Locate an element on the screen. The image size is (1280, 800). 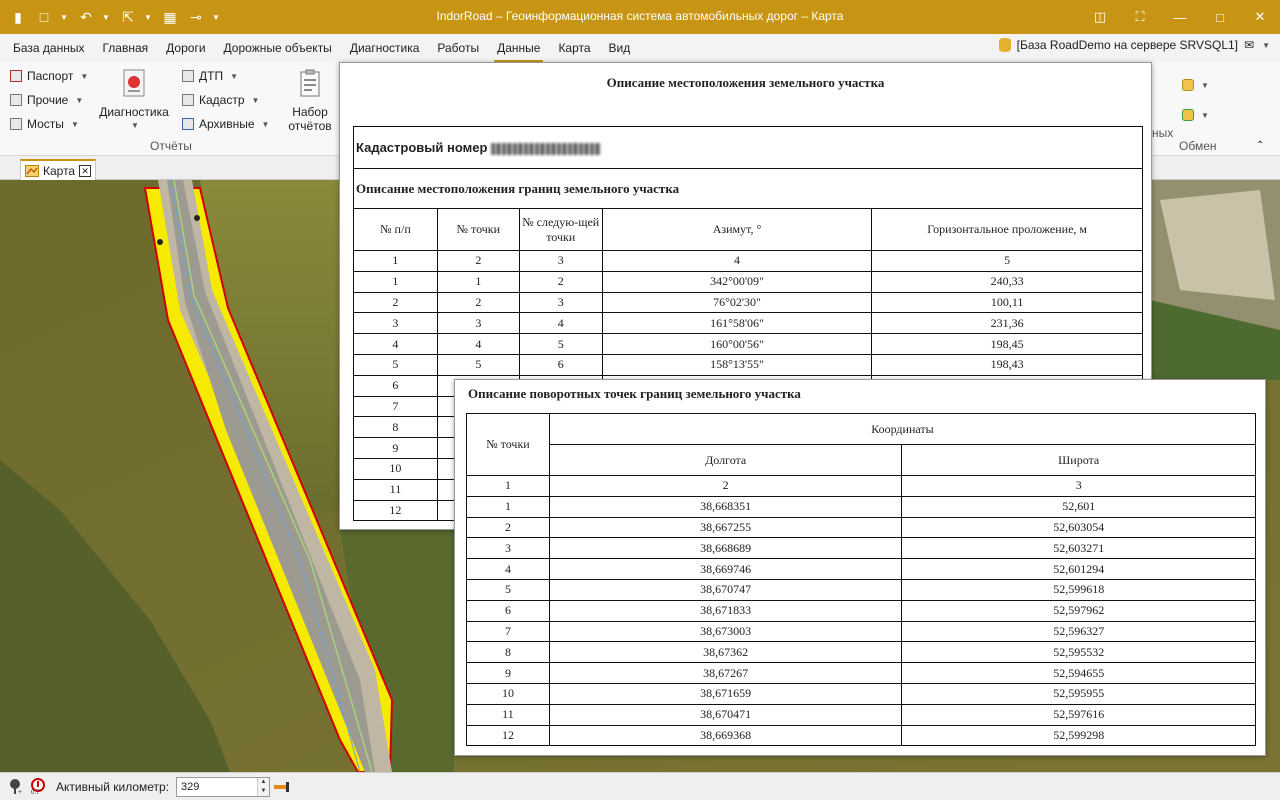
cadastre-button: Кадастр ▼ is located at coordinates (220, 100).